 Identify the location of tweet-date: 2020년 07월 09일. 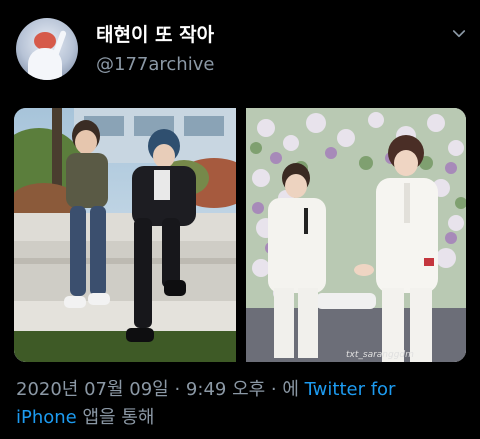
(92, 389).